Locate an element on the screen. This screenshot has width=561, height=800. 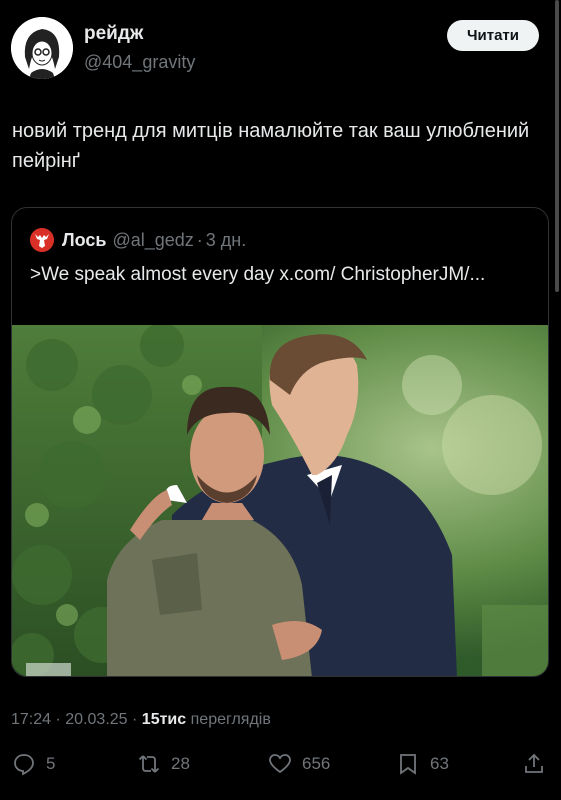
avatar-drawing-icon is located at coordinates (42, 48).